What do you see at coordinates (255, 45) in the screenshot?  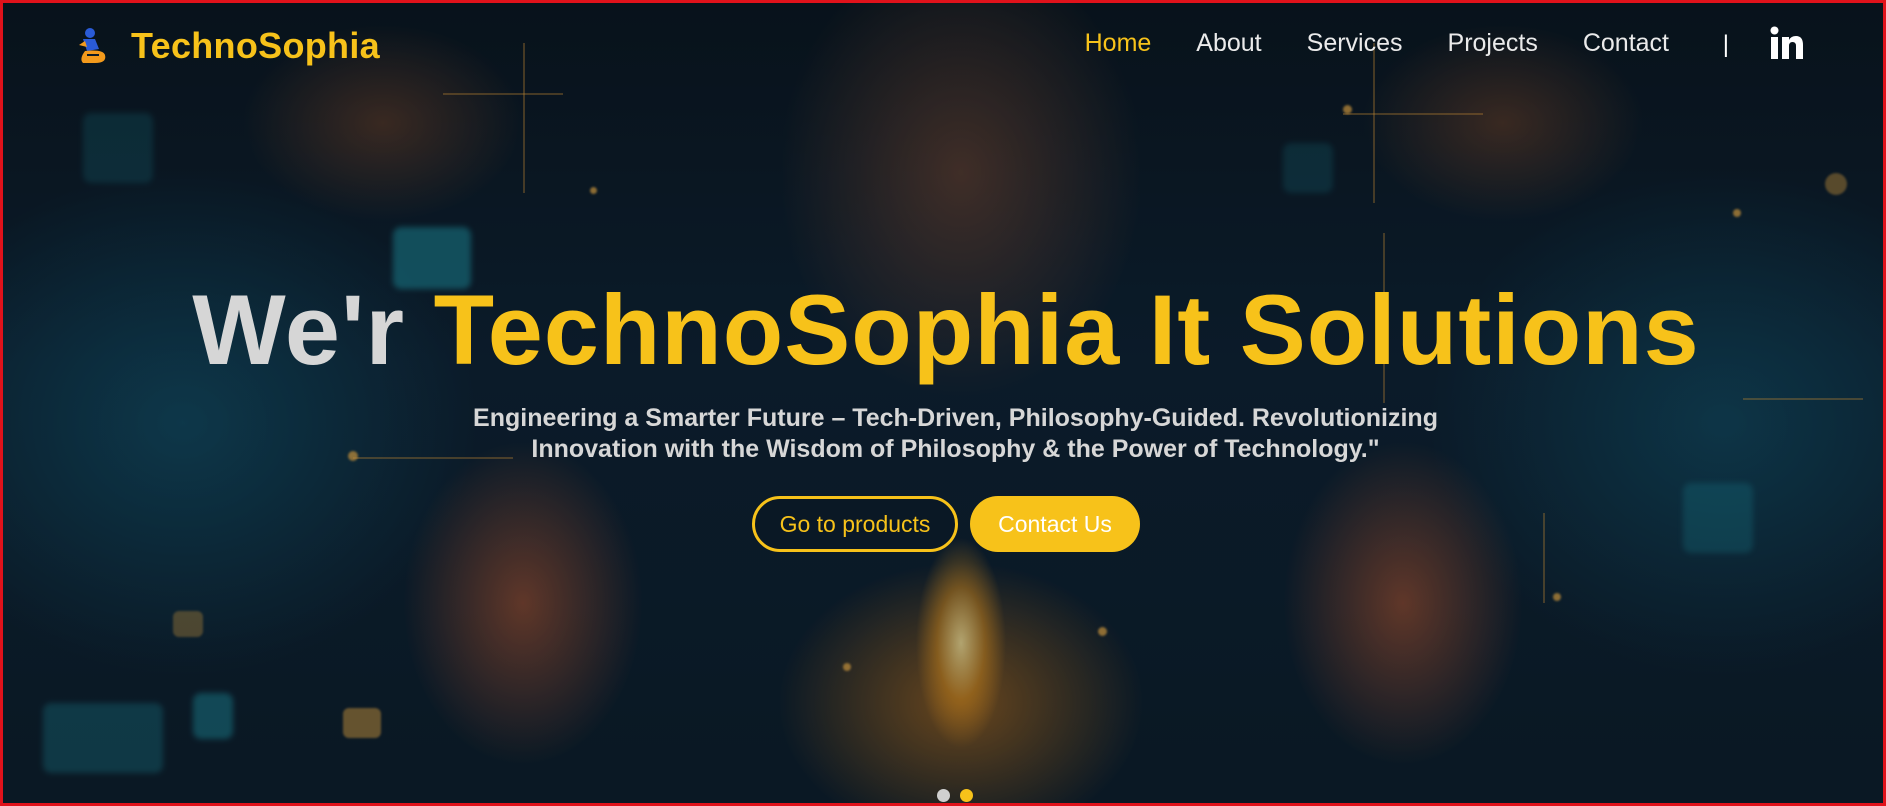 I see `brand-name: TechnoSophia` at bounding box center [255, 45].